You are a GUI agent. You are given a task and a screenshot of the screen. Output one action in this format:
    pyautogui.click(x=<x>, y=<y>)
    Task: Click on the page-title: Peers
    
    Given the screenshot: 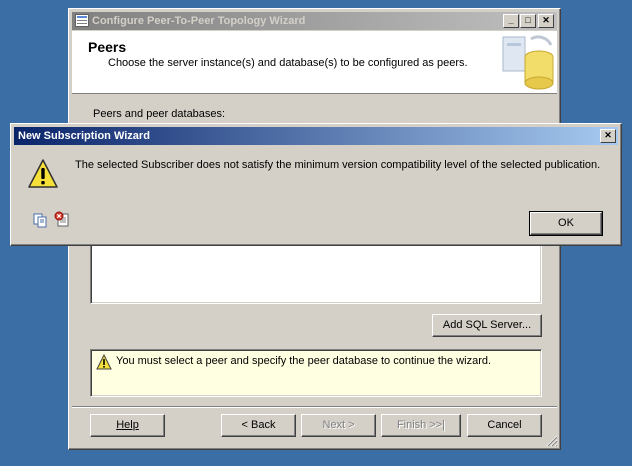 What is the action you would take?
    pyautogui.click(x=107, y=47)
    